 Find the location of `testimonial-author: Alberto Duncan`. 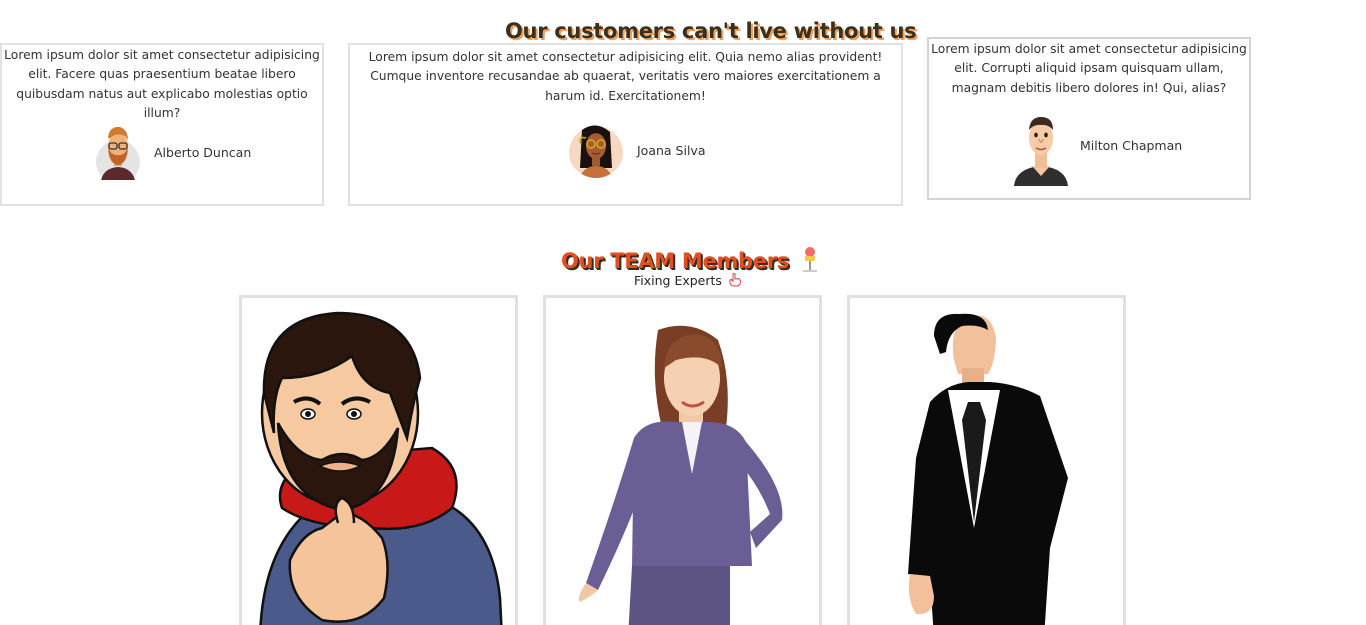

testimonial-author: Alberto Duncan is located at coordinates (173, 152).